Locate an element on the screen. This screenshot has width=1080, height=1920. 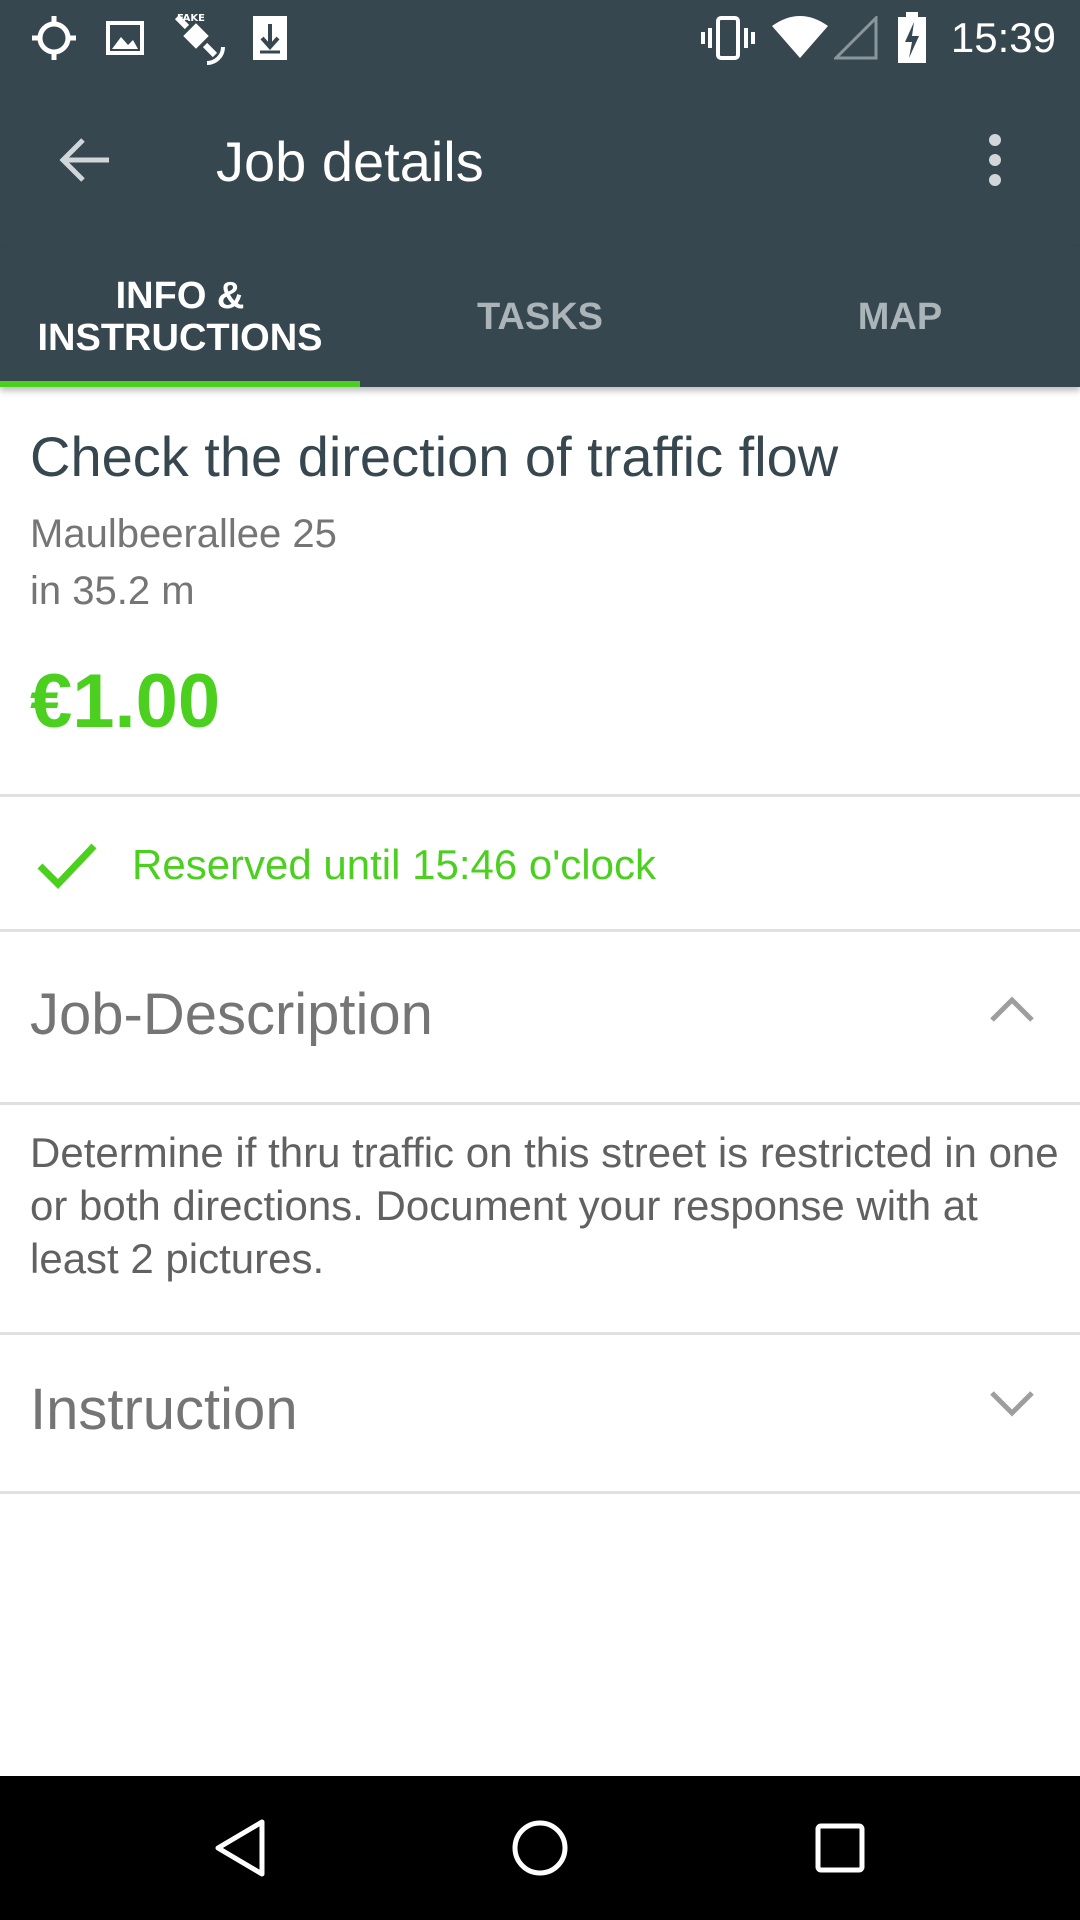
status-time: 15:39 is located at coordinates (1003, 37).